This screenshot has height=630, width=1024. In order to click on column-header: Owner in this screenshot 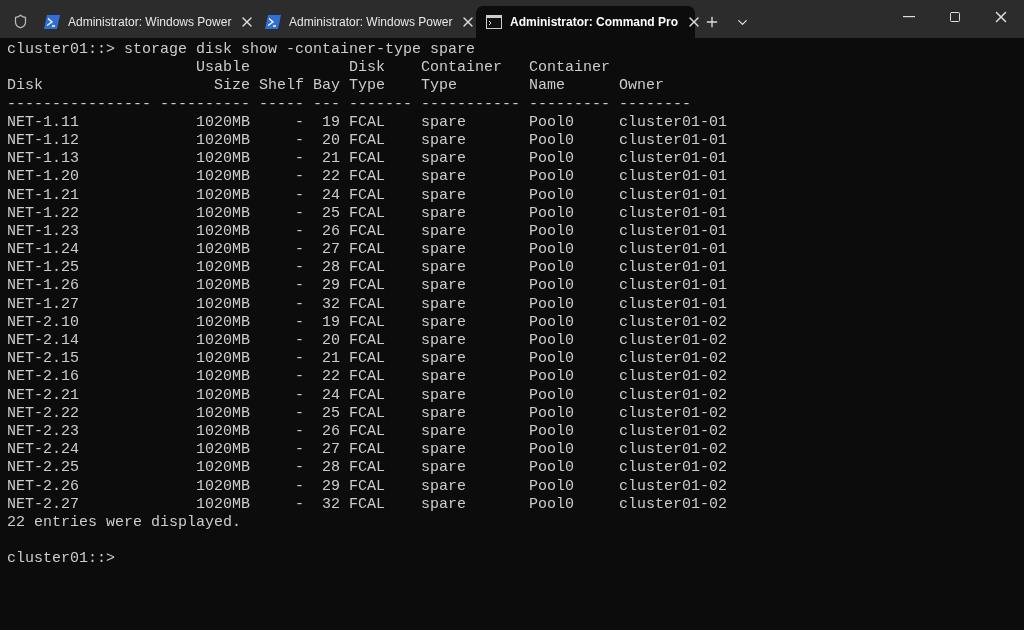, I will do `click(642, 86)`.